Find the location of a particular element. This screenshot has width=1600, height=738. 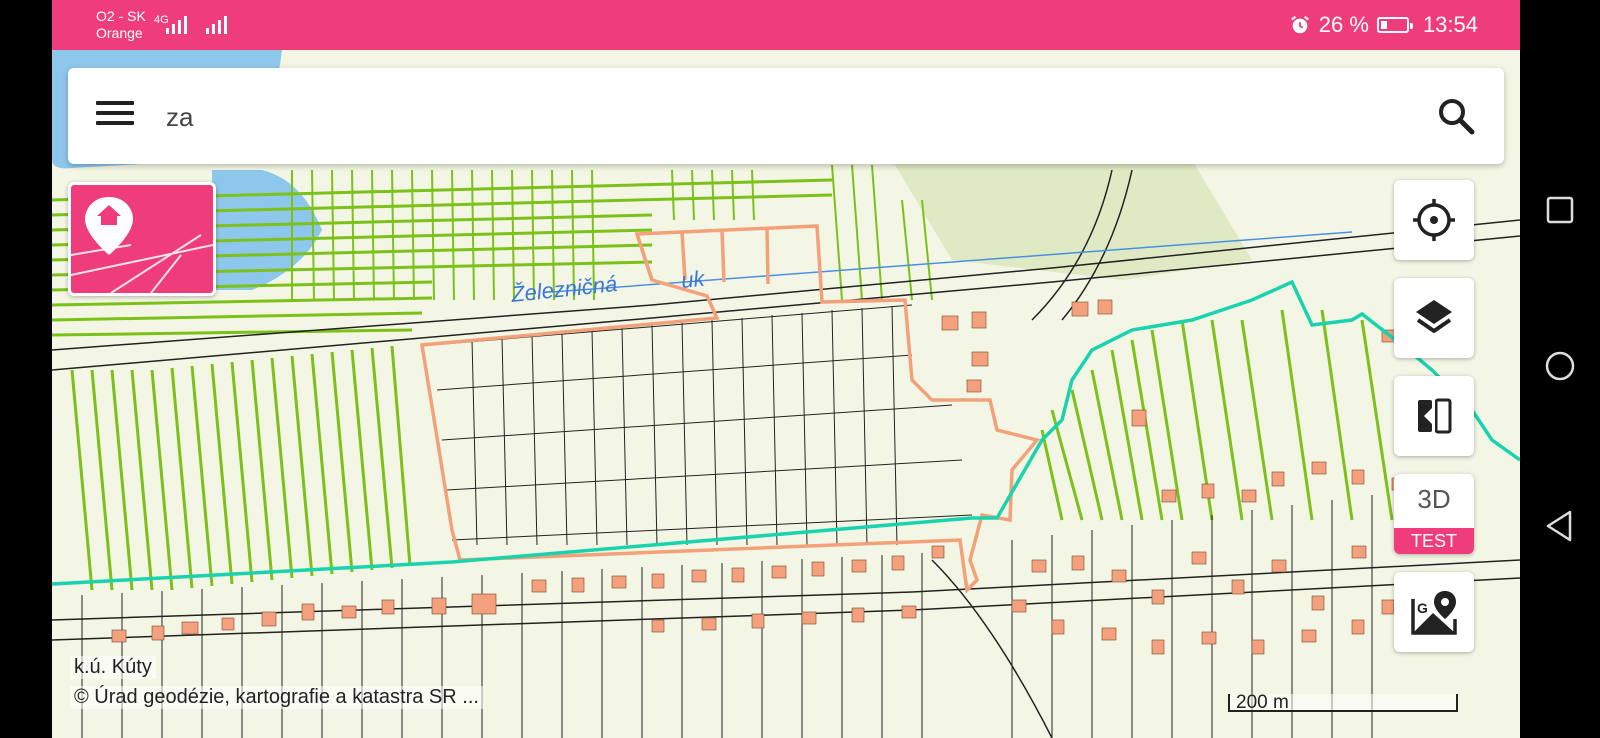

three-d-label: 3D is located at coordinates (1434, 499).